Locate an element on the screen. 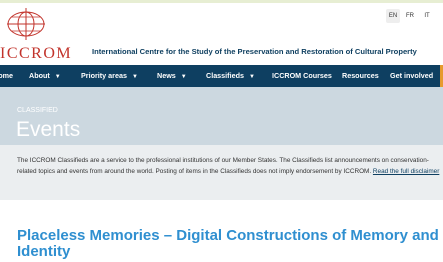 This screenshot has width=443, height=262. nav-label-news: News is located at coordinates (166, 75).